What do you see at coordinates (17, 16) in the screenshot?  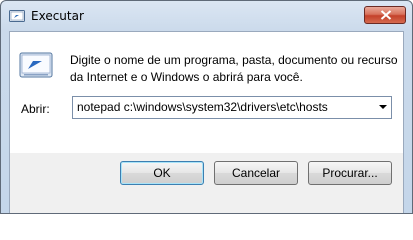 I see `run-icon` at bounding box center [17, 16].